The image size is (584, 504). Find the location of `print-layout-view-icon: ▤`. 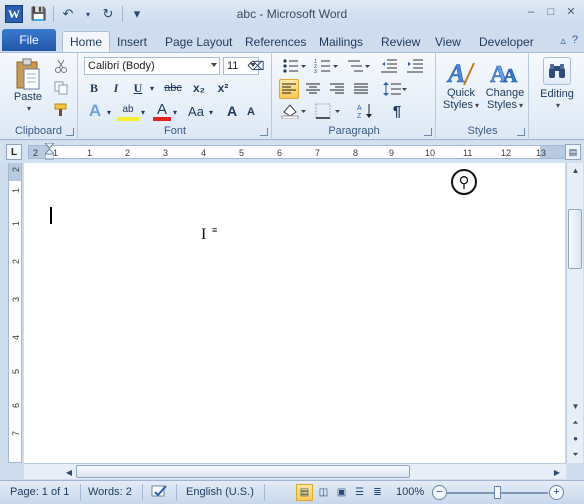

print-layout-view-icon: ▤ is located at coordinates (304, 492).